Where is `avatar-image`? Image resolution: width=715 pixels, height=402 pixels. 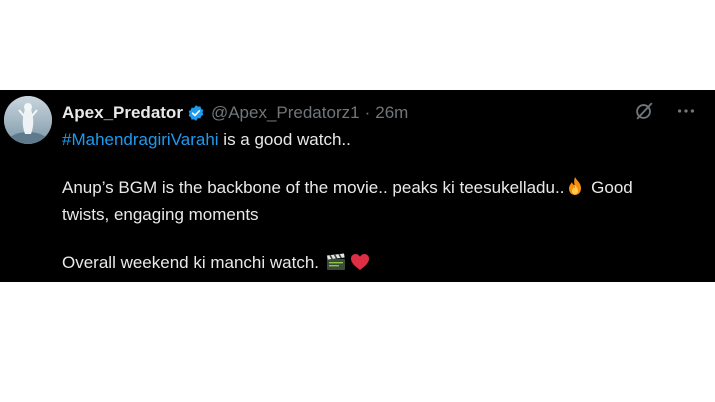
avatar-image is located at coordinates (28, 120).